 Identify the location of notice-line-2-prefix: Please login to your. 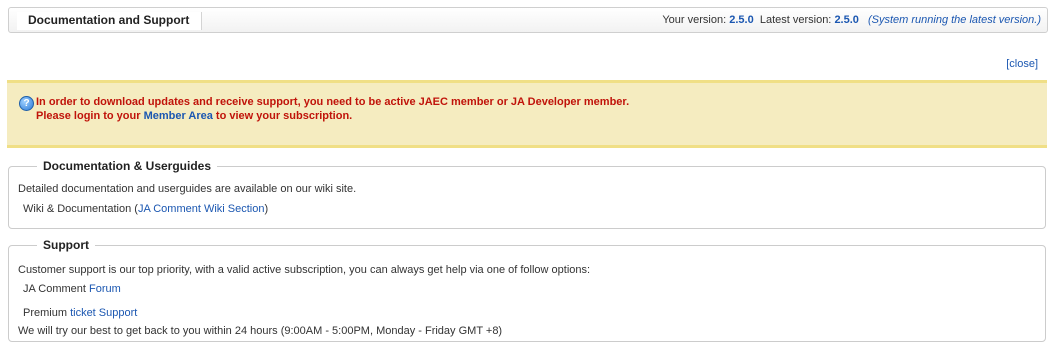
(90, 116).